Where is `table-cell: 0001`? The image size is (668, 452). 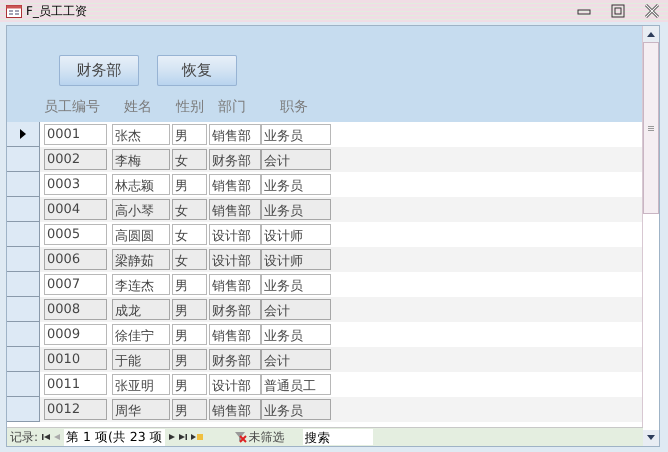
table-cell: 0001 is located at coordinates (75, 134).